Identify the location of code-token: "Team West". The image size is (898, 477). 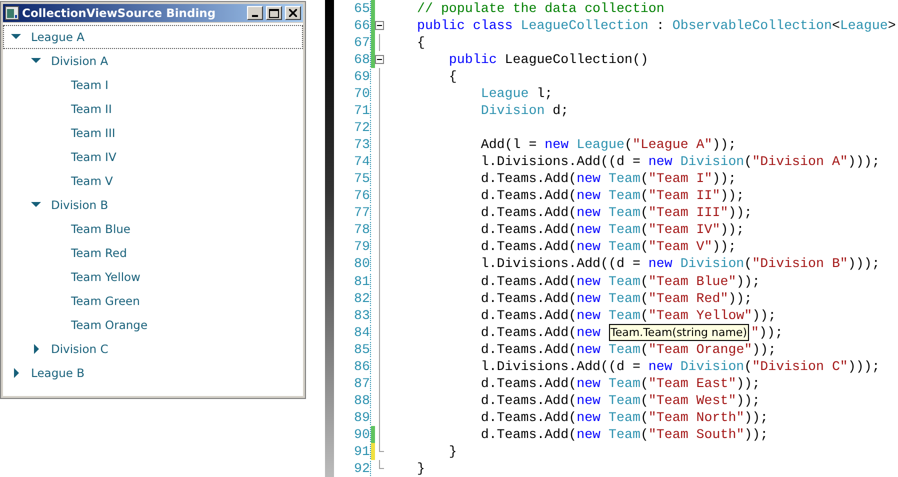
(692, 400).